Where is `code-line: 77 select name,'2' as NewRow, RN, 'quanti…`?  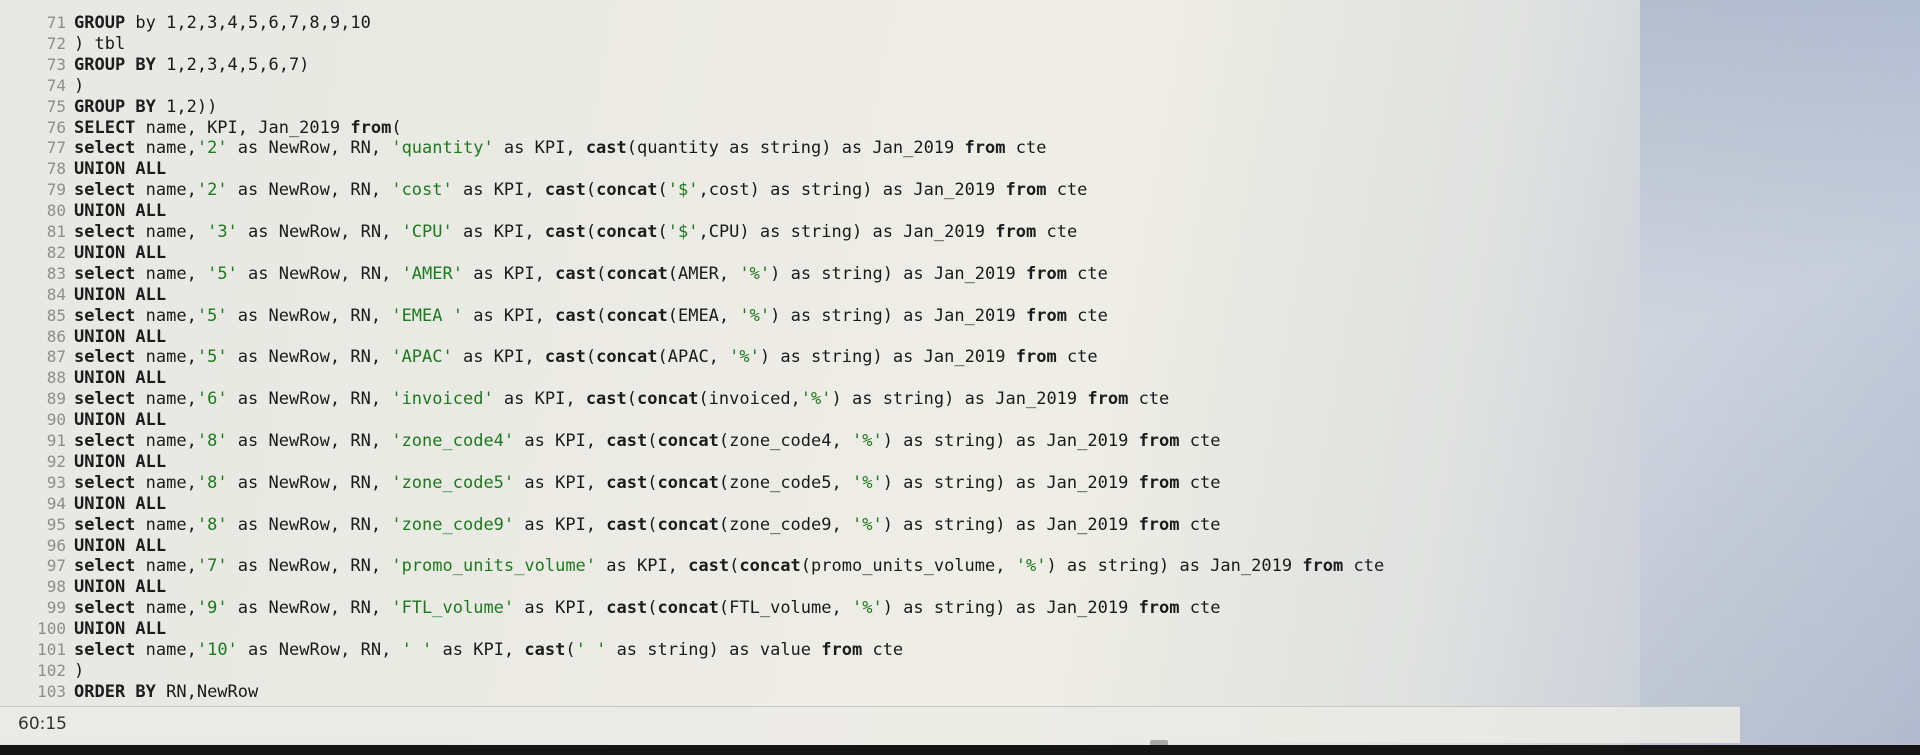
code-line: 77 select name,'2' as NewRow, RN, 'quanti… is located at coordinates (523, 148).